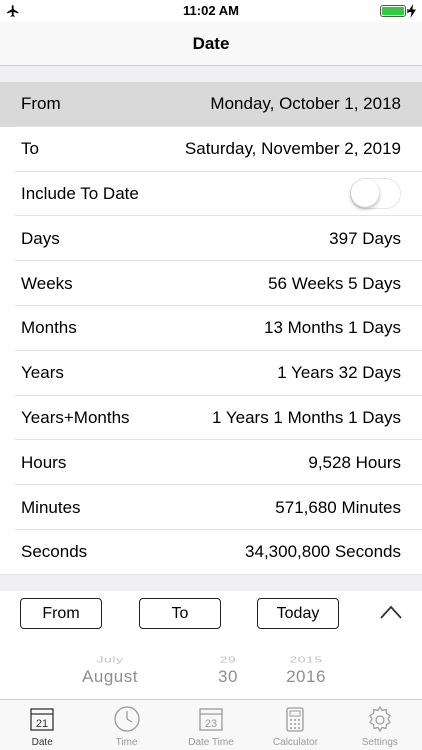  What do you see at coordinates (47, 283) in the screenshot?
I see `row-label: Weeks` at bounding box center [47, 283].